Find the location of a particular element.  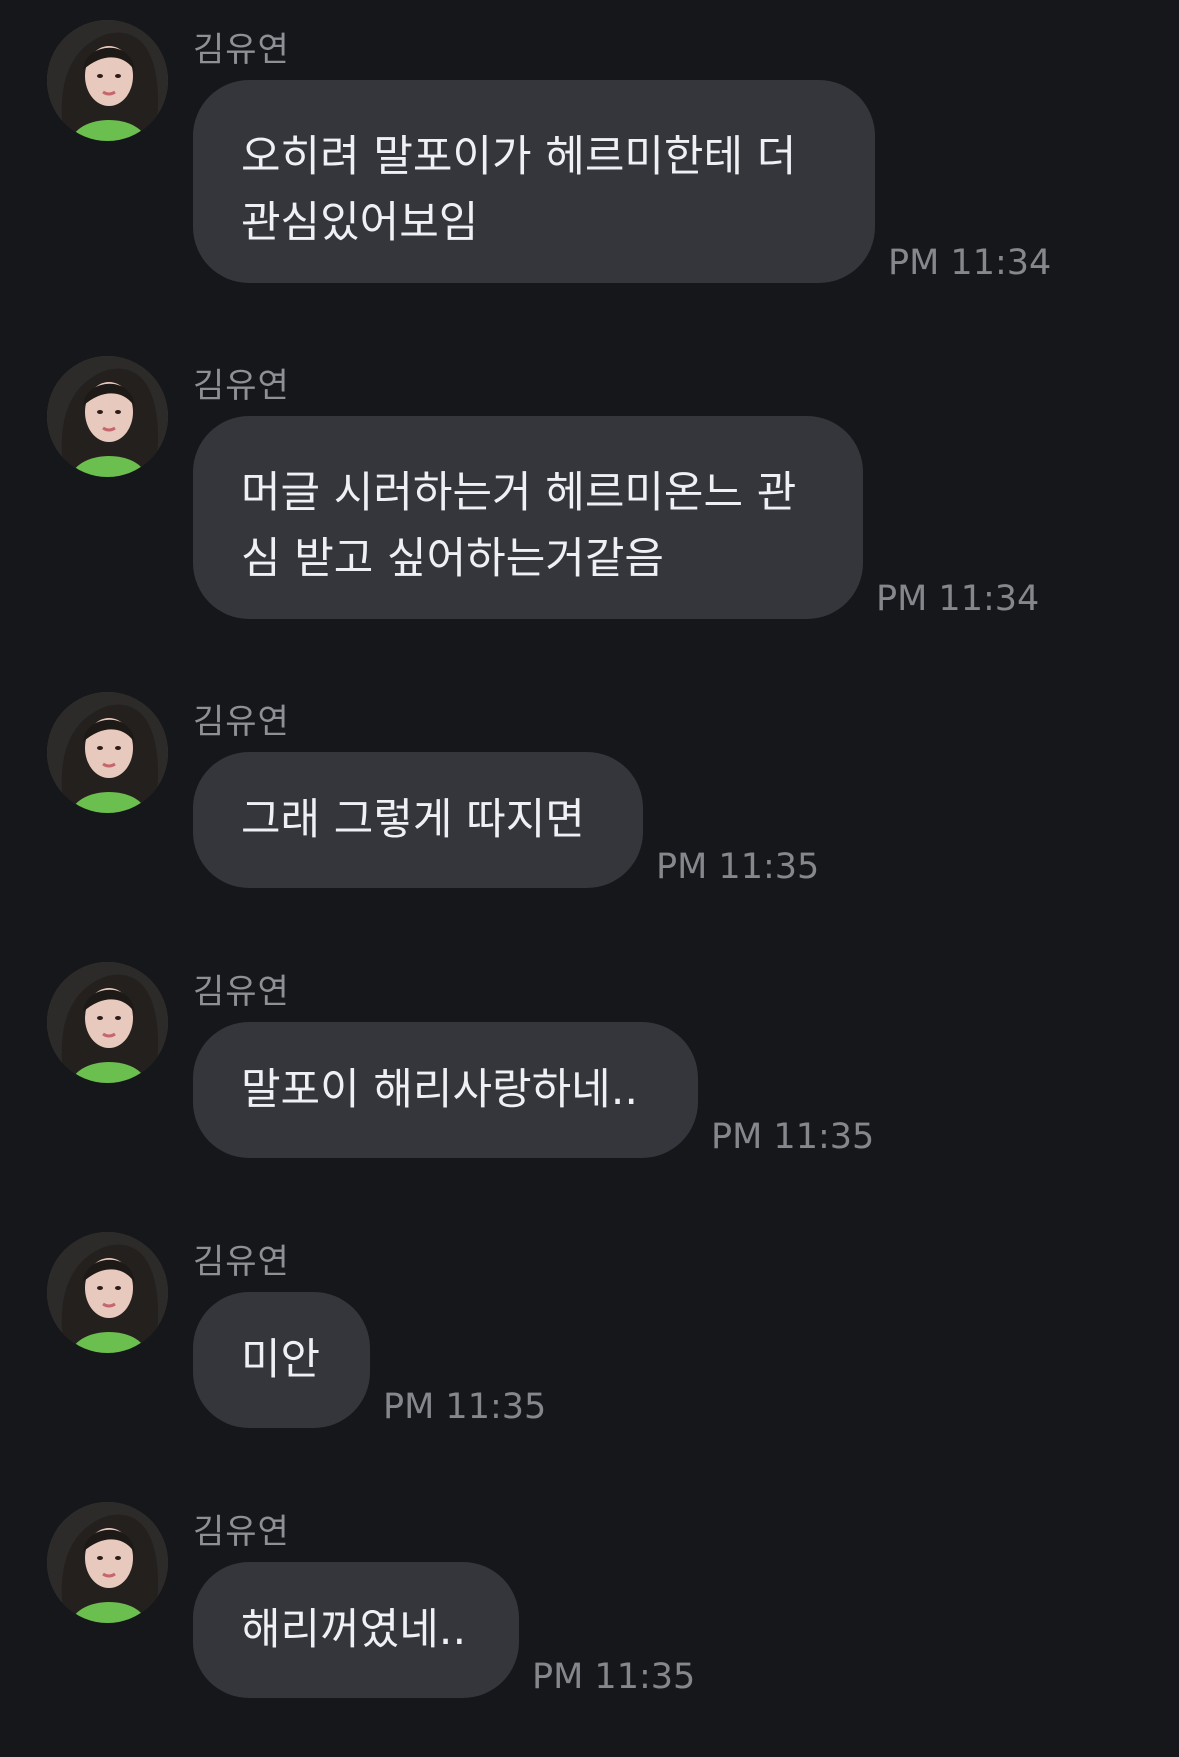

message-bubble: 미안 is located at coordinates (281, 1360).